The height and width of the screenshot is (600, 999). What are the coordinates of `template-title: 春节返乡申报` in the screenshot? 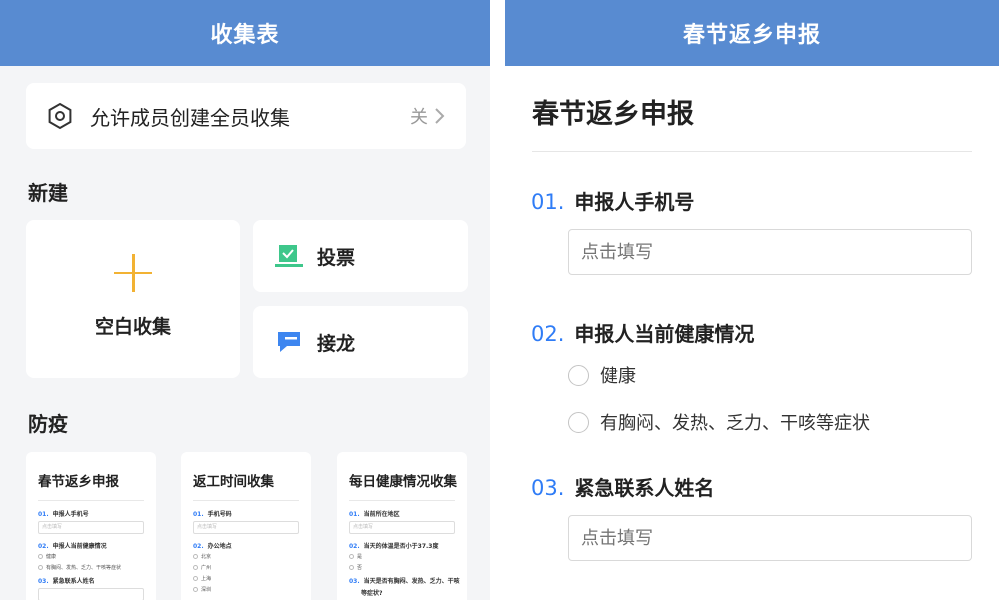 It's located at (78, 482).